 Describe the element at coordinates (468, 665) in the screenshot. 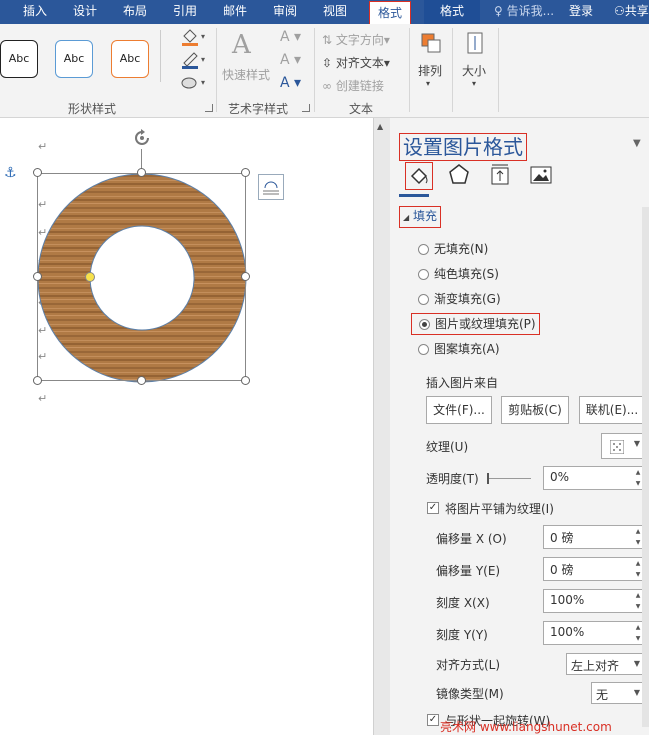

I see `alignment-label: 对齐方式(L)` at that location.